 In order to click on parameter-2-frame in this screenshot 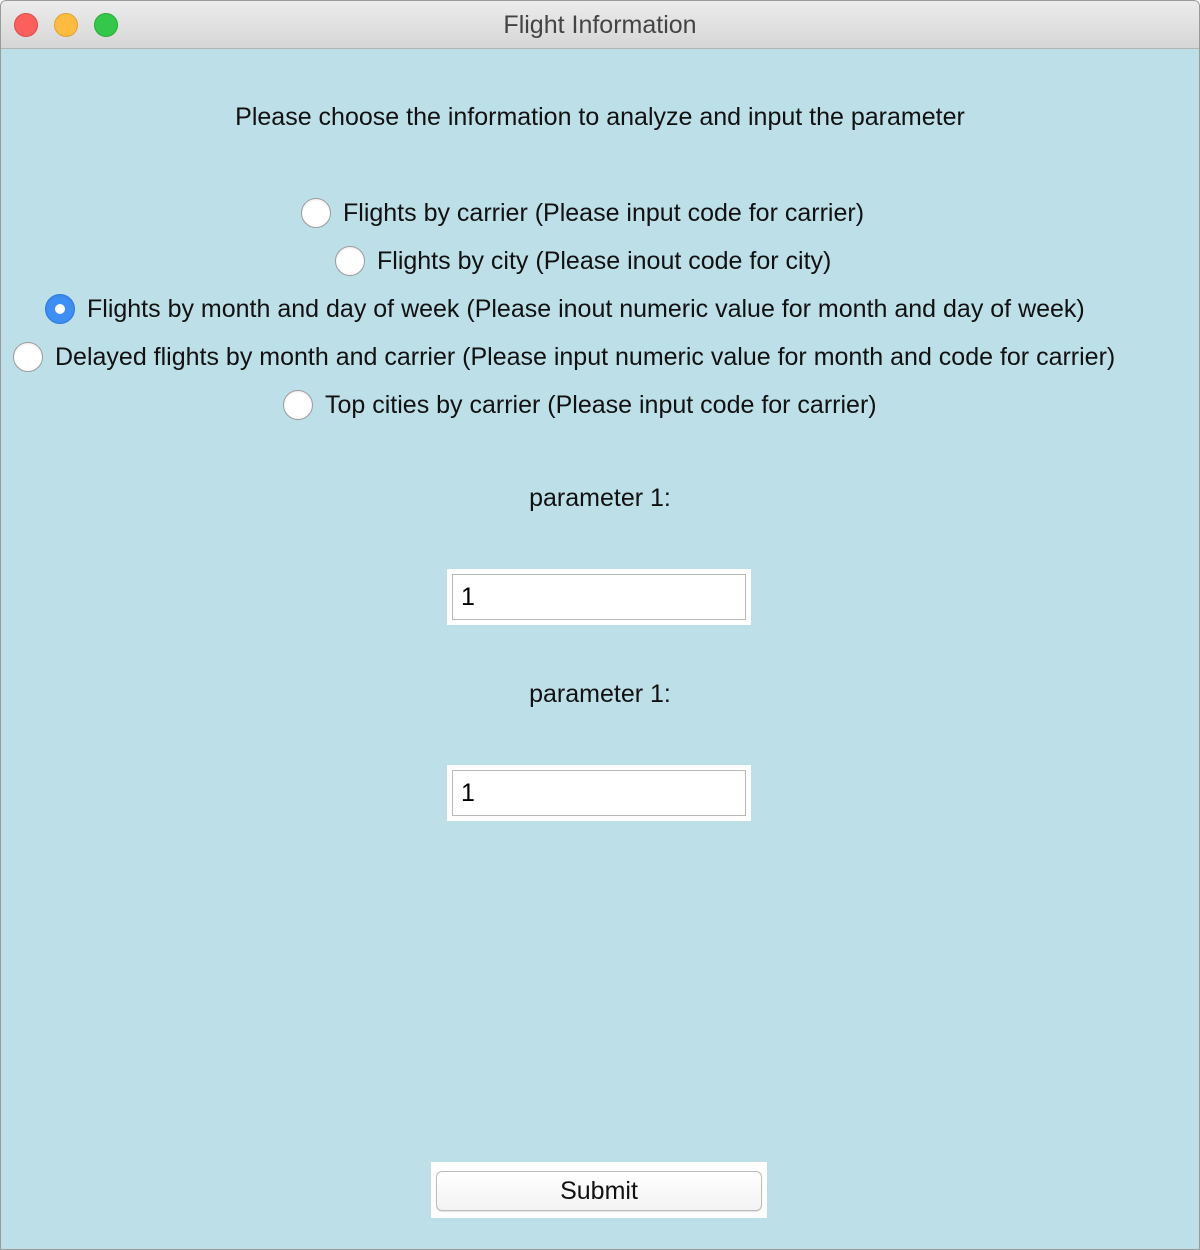, I will do `click(599, 793)`.